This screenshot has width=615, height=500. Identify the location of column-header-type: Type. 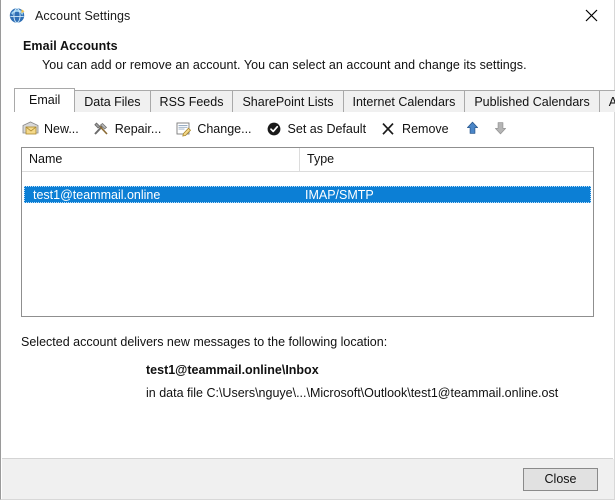
(446, 159).